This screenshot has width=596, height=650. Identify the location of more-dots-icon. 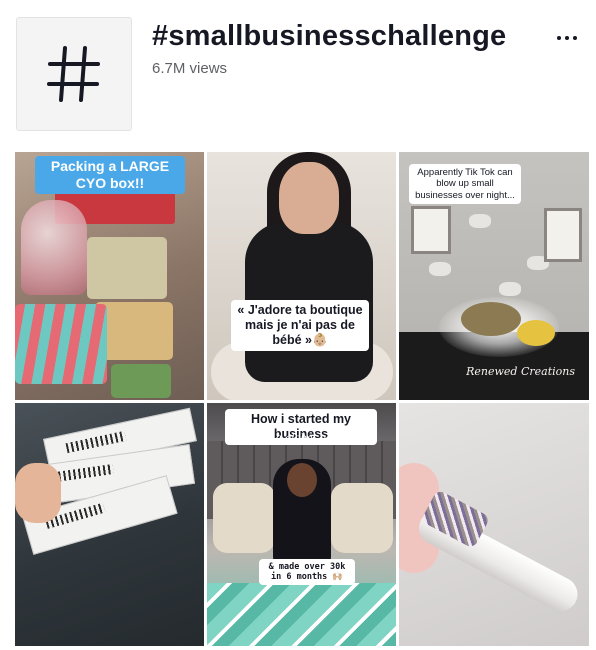
(567, 38).